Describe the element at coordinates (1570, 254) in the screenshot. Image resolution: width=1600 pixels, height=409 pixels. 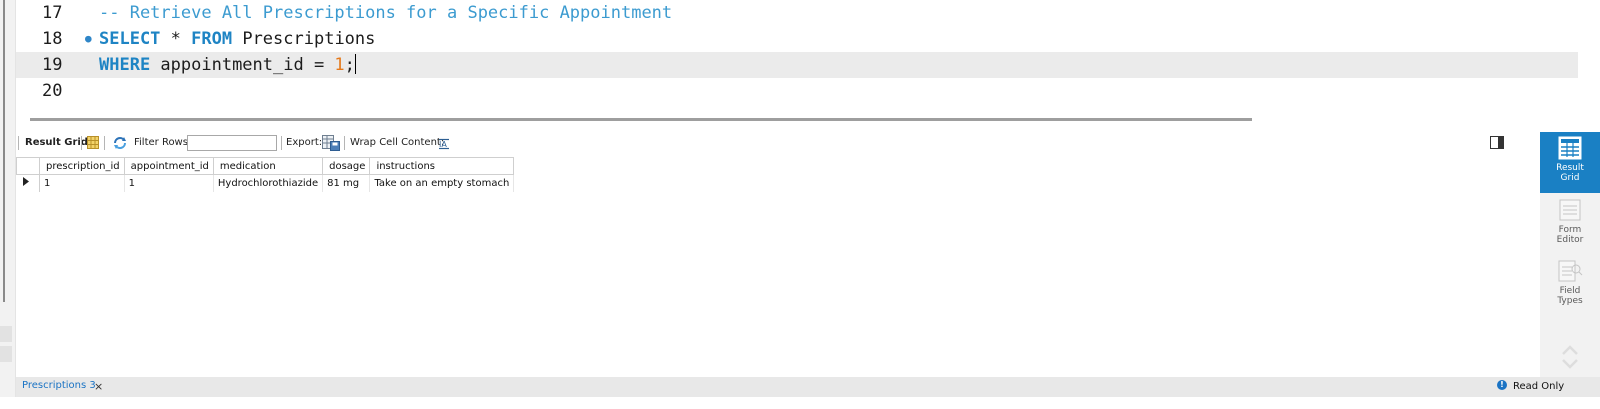
I see `result-side-panel: Result Grid Form Editor Field Types` at that location.